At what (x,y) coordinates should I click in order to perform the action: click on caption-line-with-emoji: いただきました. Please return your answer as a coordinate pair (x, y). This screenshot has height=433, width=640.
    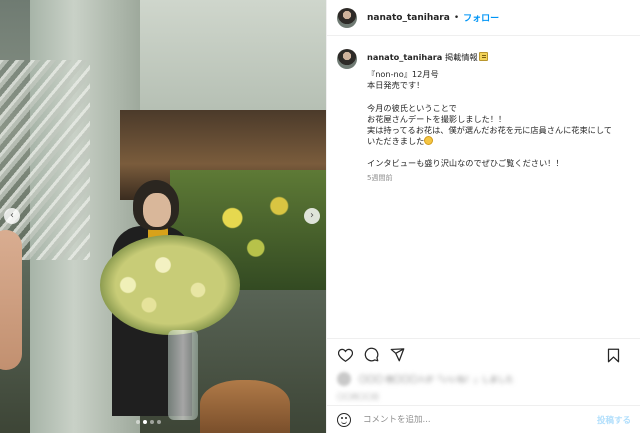
    Looking at the image, I should click on (498, 141).